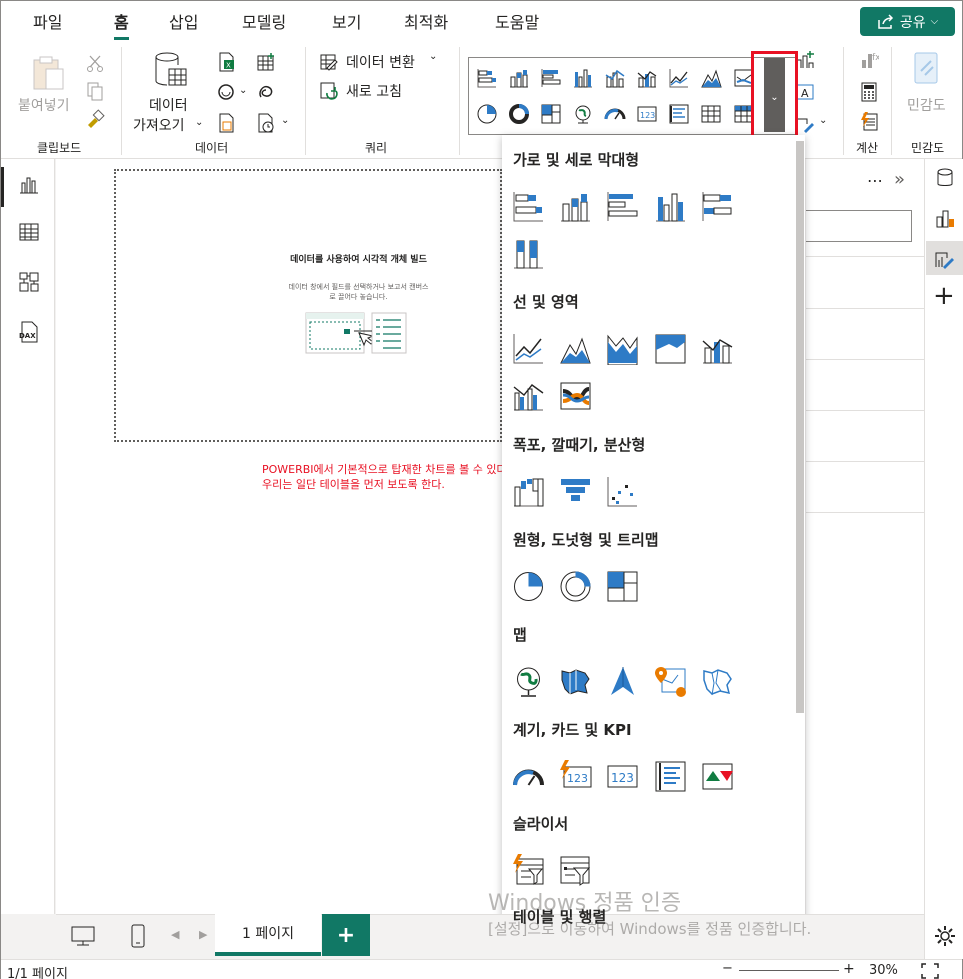 The height and width of the screenshot is (979, 963). What do you see at coordinates (622, 681) in the screenshot?
I see `azure-map-icon` at bounding box center [622, 681].